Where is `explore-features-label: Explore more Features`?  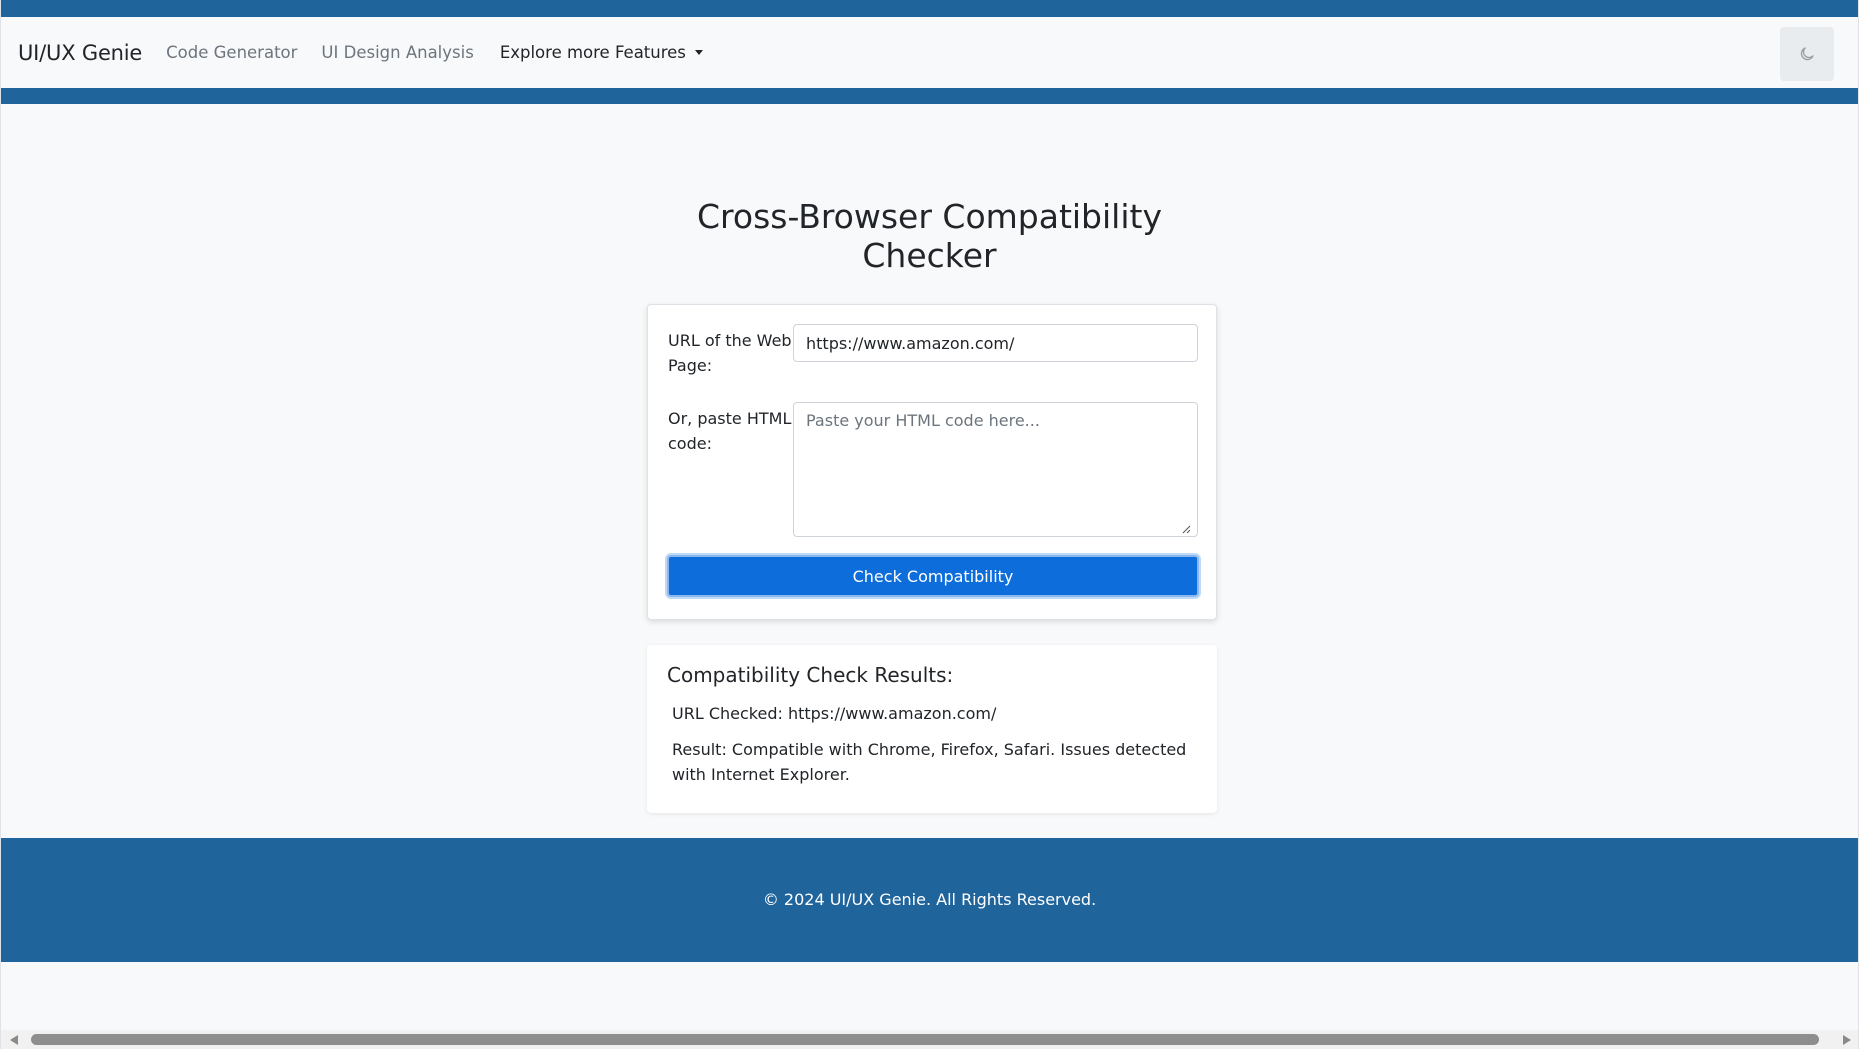
explore-features-label: Explore more Features is located at coordinates (592, 52).